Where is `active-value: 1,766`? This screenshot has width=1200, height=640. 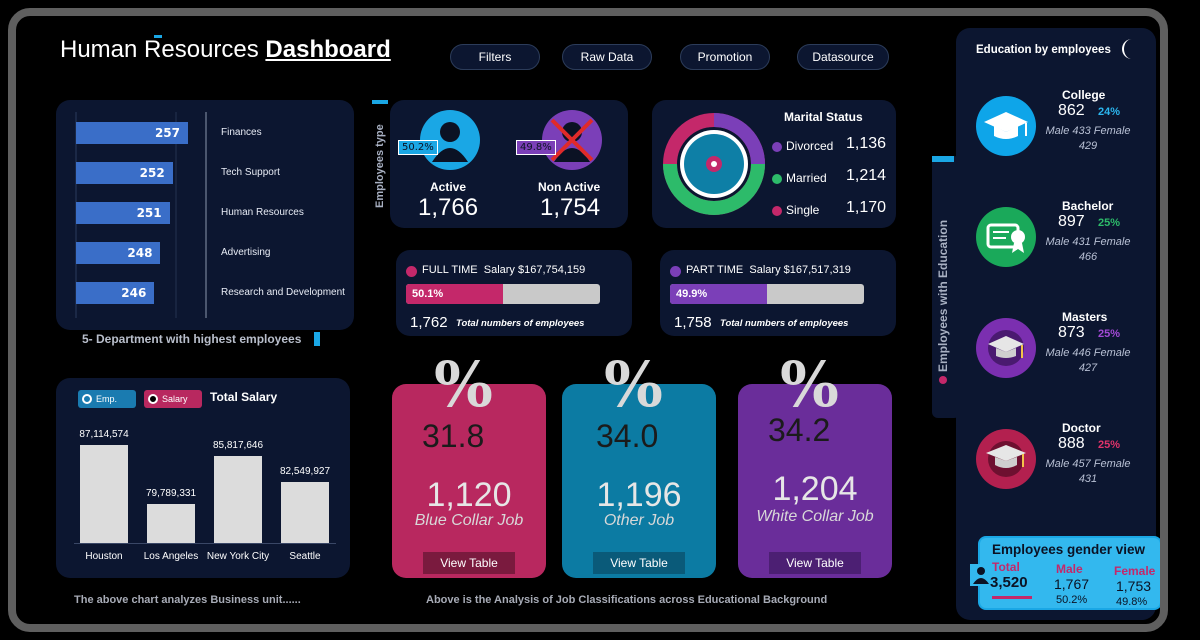
active-value: 1,766 is located at coordinates (448, 207).